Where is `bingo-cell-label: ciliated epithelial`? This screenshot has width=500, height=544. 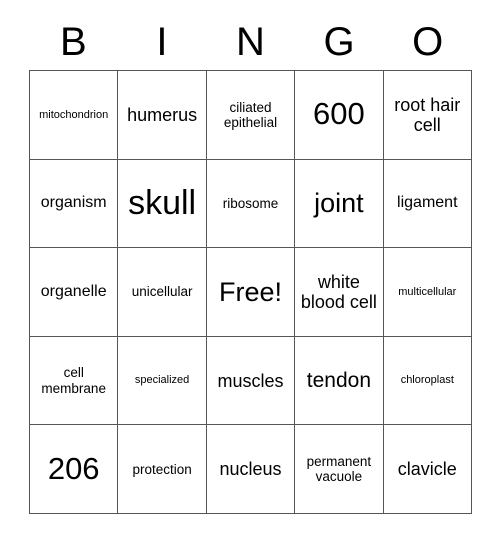 bingo-cell-label: ciliated epithelial is located at coordinates (250, 114).